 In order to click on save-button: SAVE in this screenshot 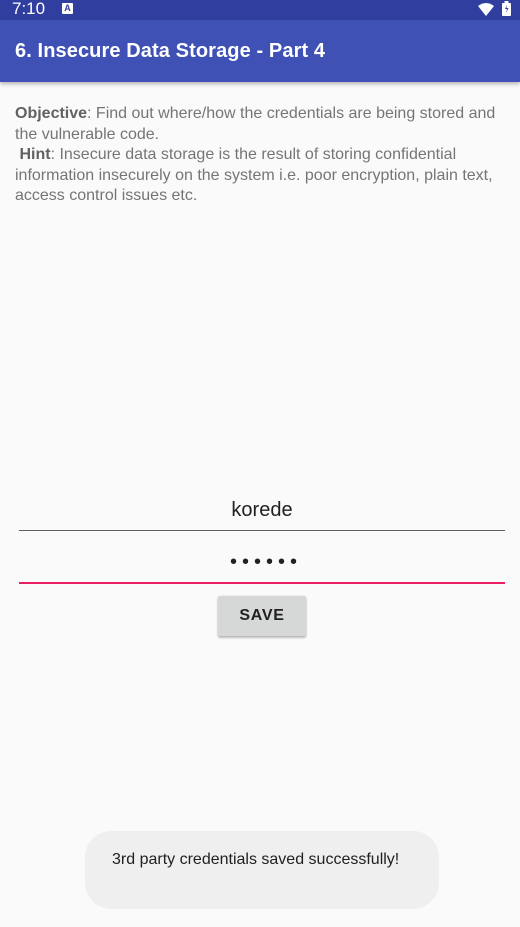, I will do `click(262, 616)`.